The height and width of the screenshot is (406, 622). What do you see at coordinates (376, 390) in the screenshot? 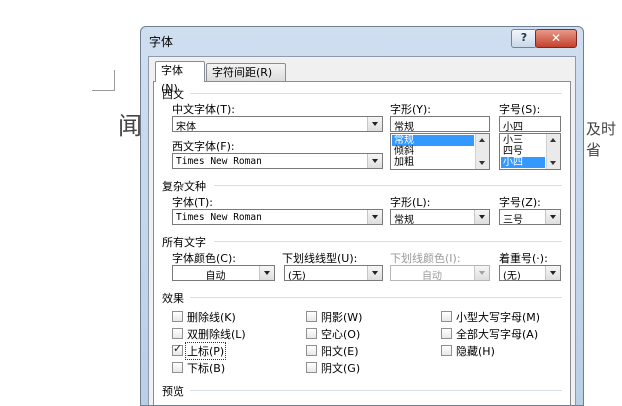
I see `preview-group-divider` at bounding box center [376, 390].